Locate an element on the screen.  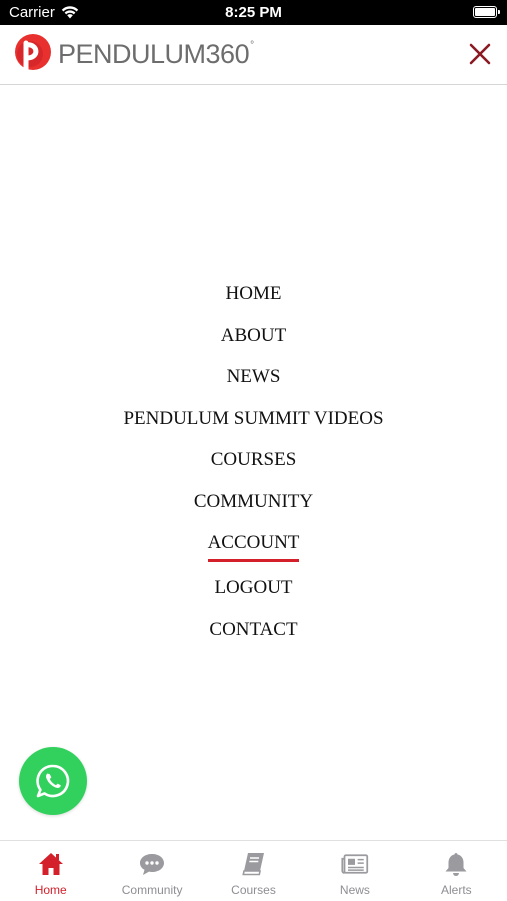
battery-icon is located at coordinates (486, 12).